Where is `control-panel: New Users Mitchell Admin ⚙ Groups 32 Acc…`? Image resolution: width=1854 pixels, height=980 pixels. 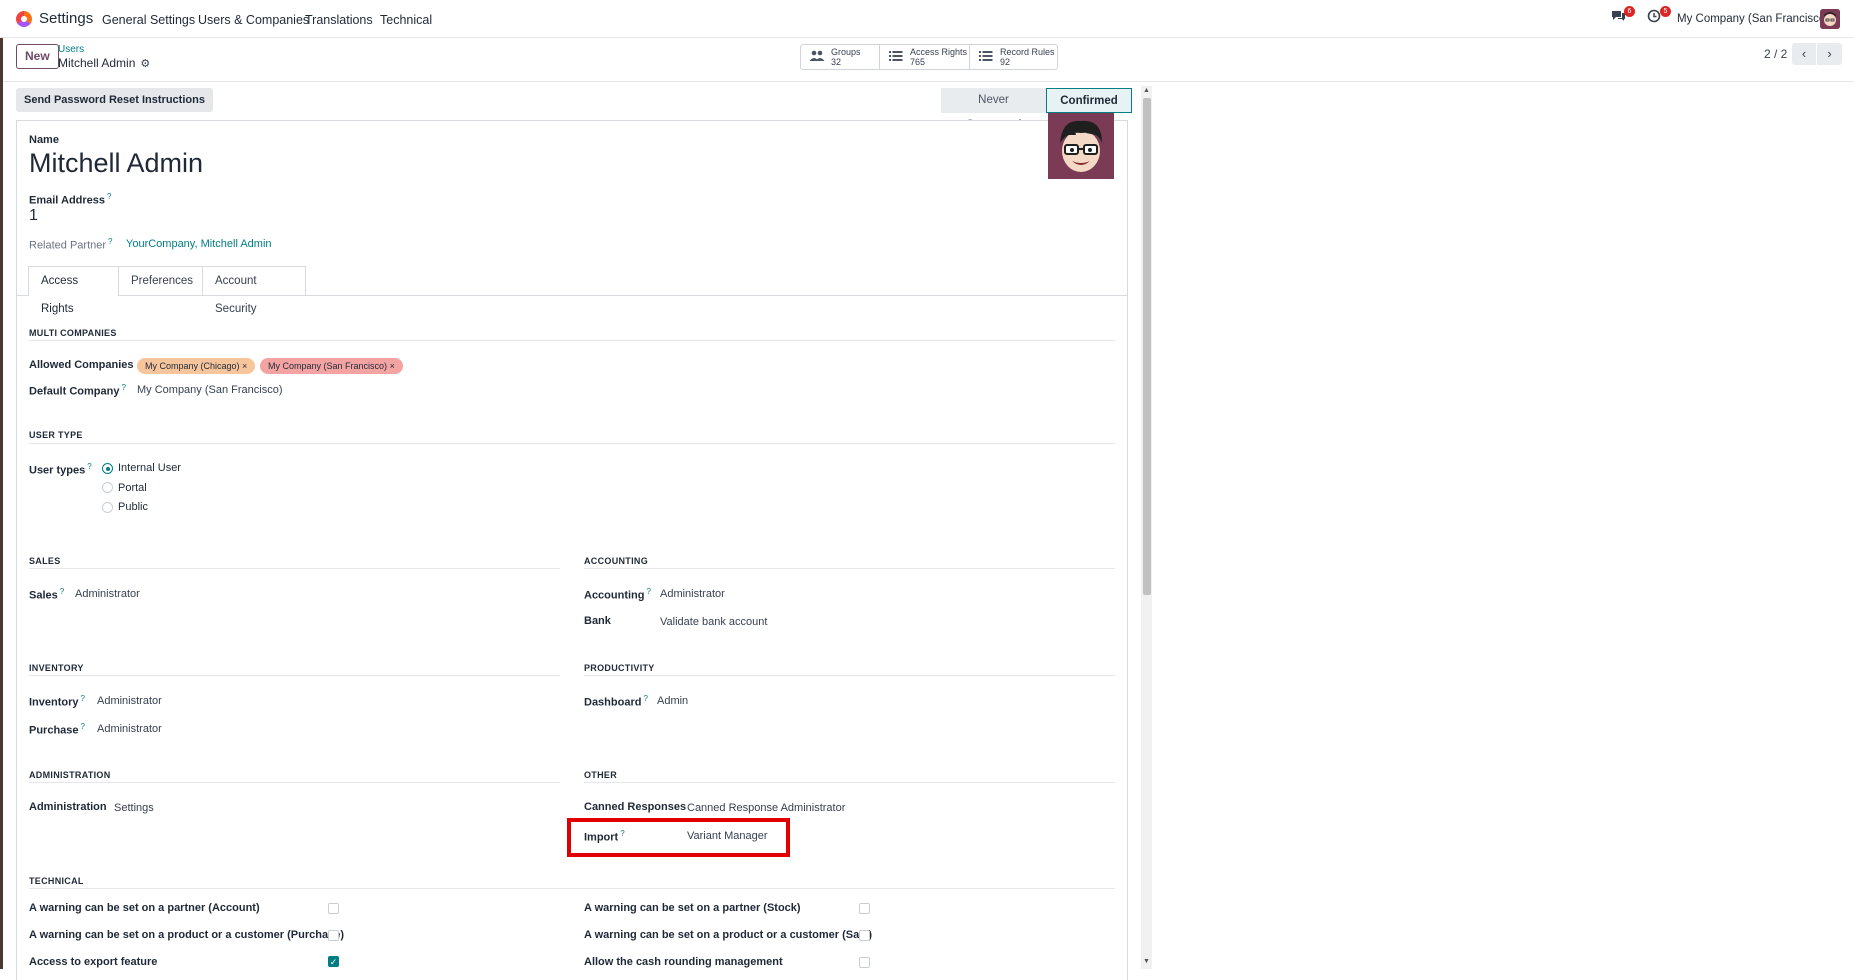
control-panel: New Users Mitchell Admin ⚙ Groups 32 Acc… is located at coordinates (927, 60).